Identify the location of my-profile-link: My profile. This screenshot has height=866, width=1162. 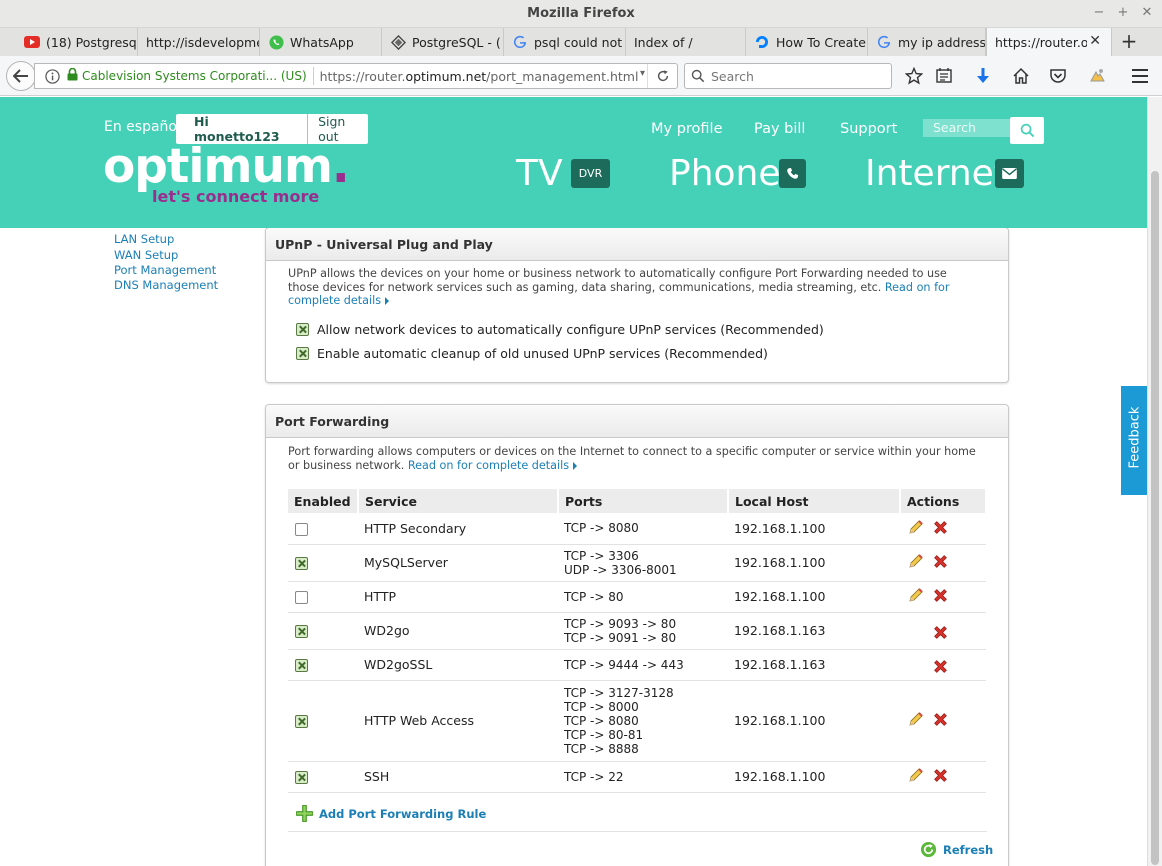
(687, 129).